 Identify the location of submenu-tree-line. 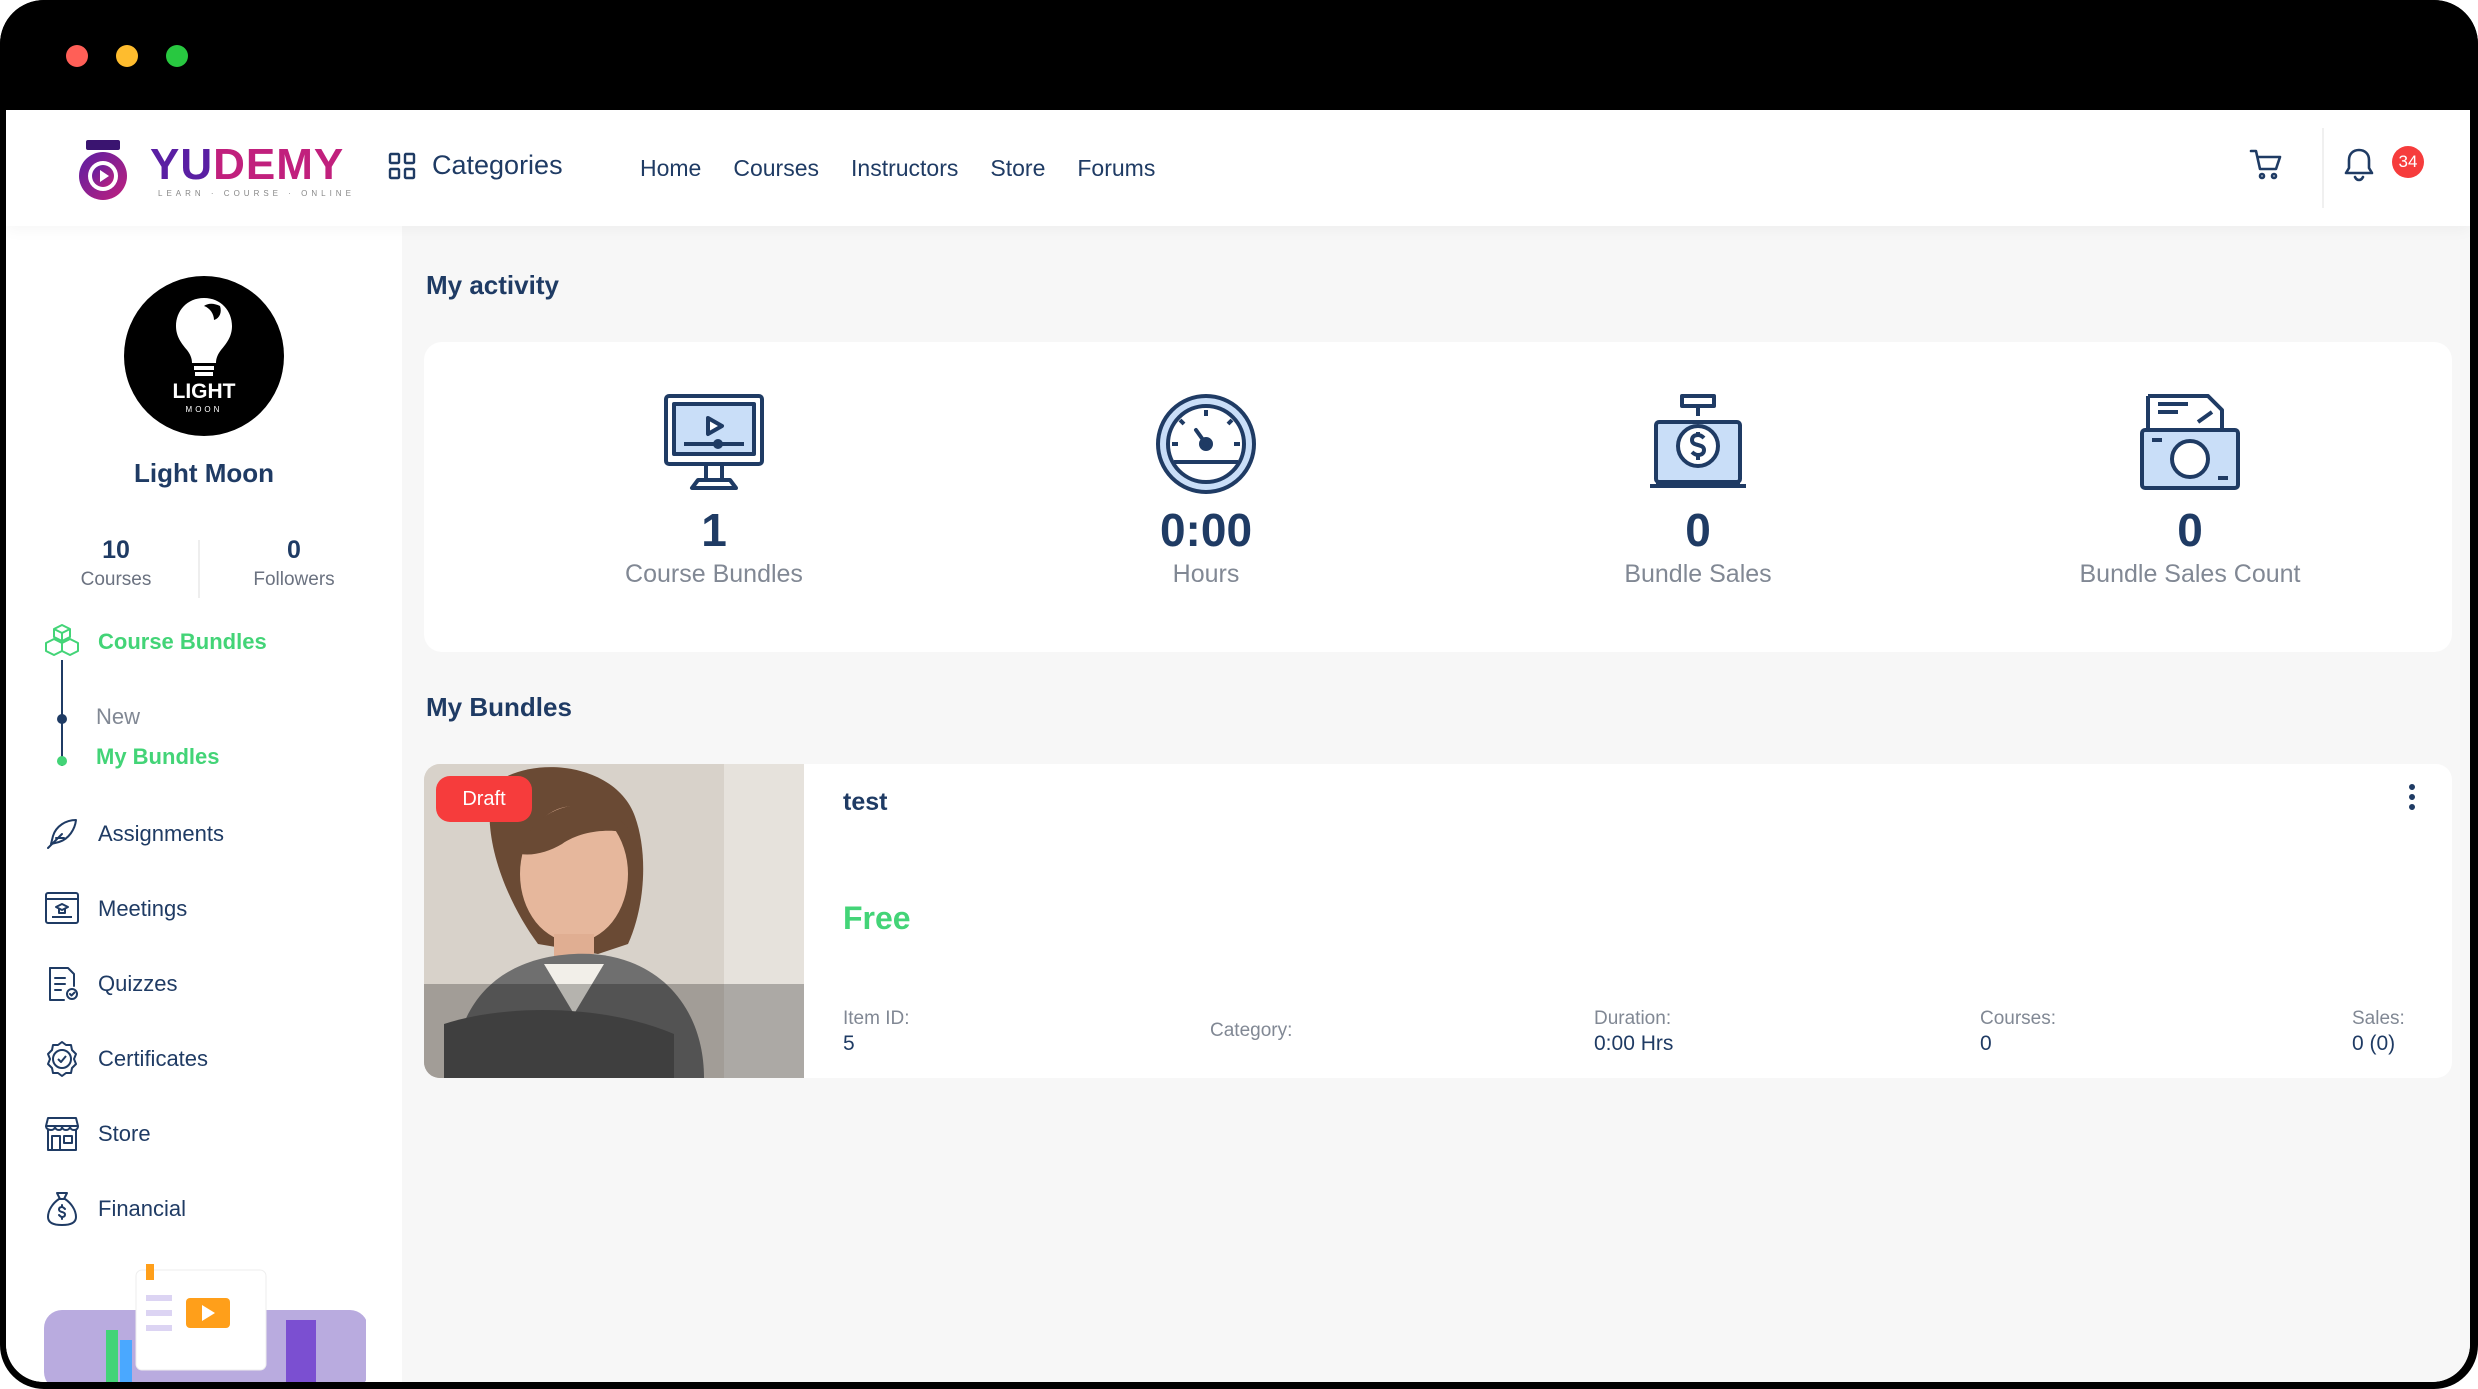
(62, 713).